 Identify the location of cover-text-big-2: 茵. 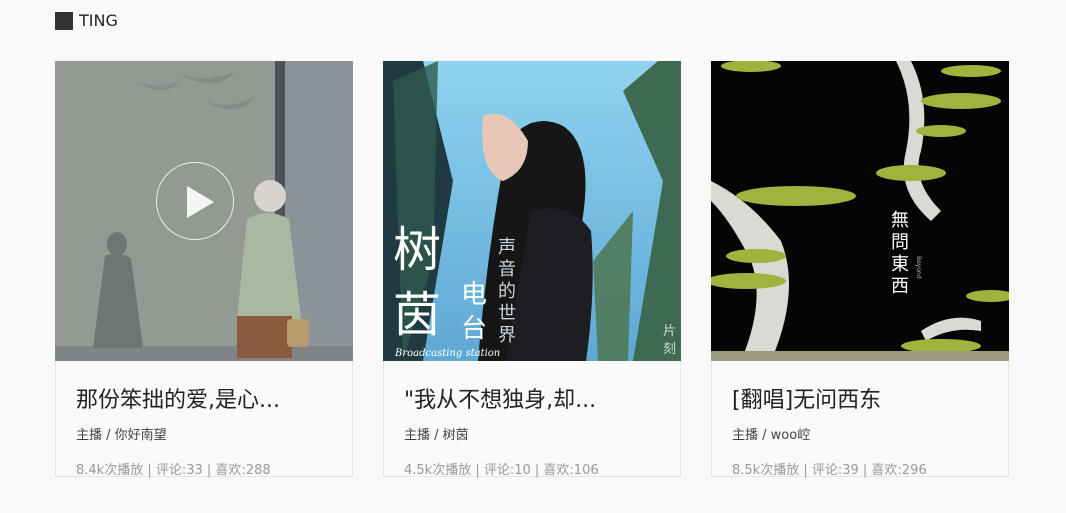
(417, 315).